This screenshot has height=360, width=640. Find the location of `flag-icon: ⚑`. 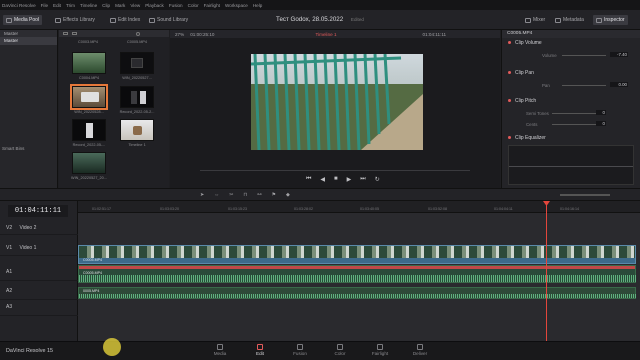

flag-icon: ⚑ is located at coordinates (274, 195).